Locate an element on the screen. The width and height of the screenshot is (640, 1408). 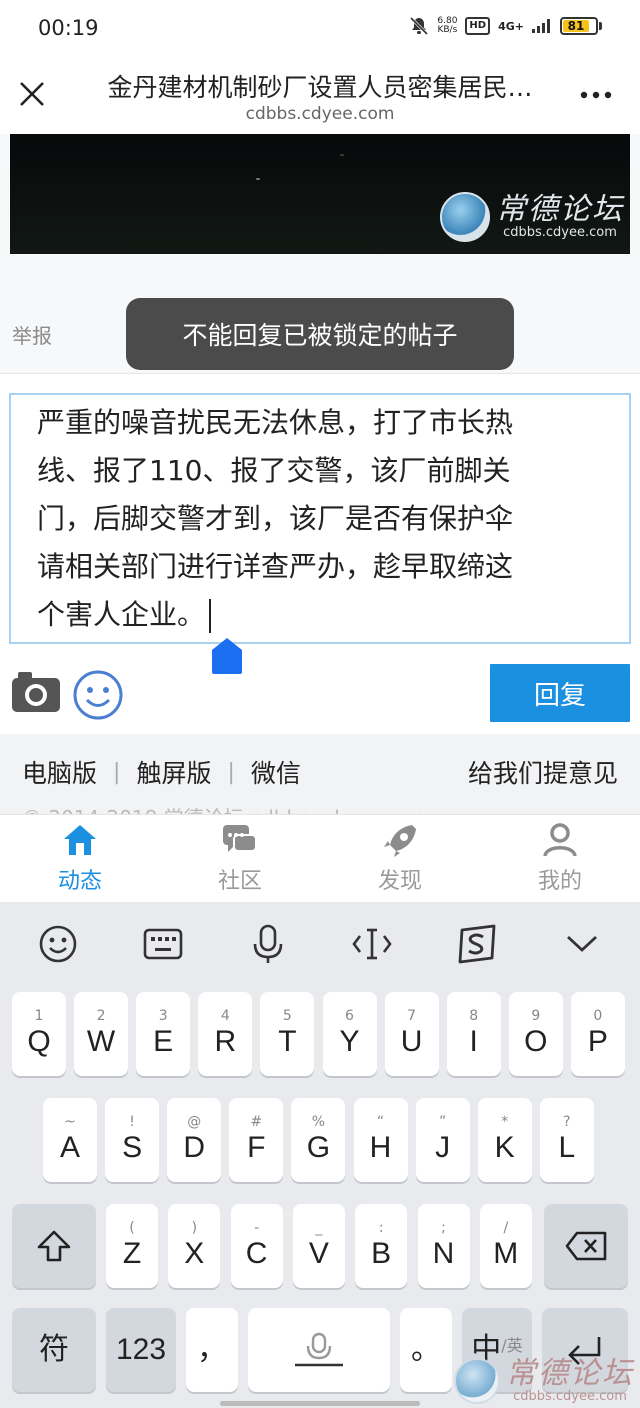
footer-link-wechat: 微信 is located at coordinates (276, 772).